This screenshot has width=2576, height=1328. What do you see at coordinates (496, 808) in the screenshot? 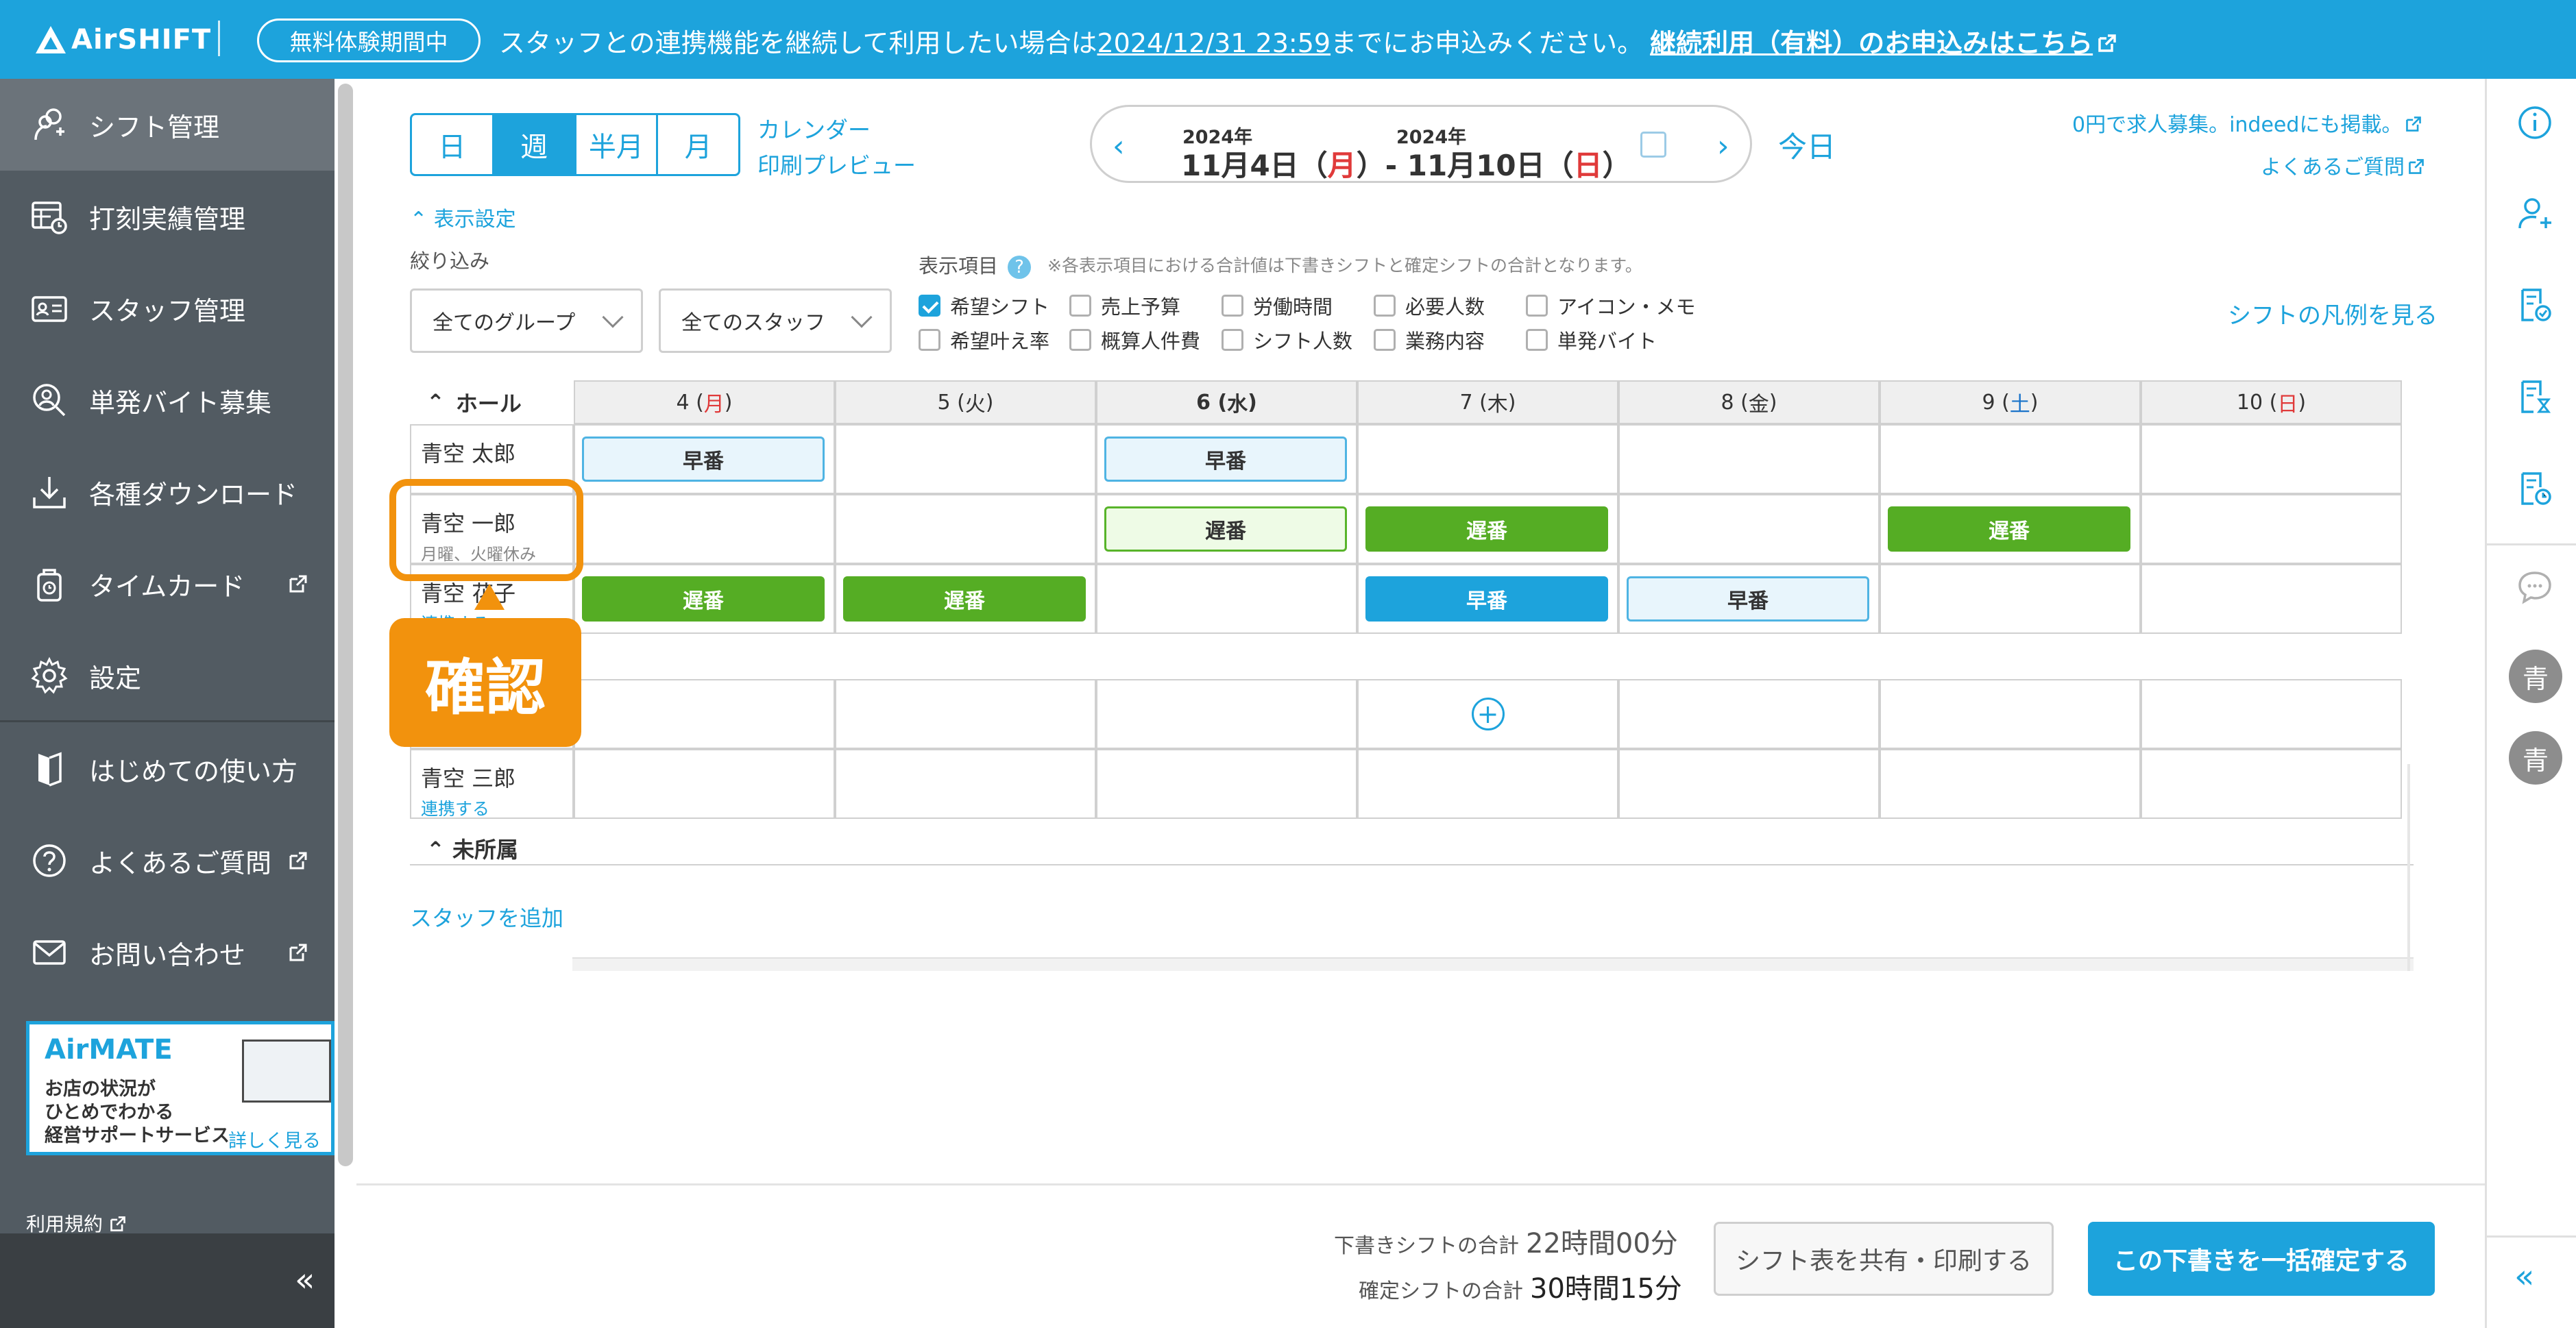
I see `link-staff-link: 連携する` at bounding box center [496, 808].